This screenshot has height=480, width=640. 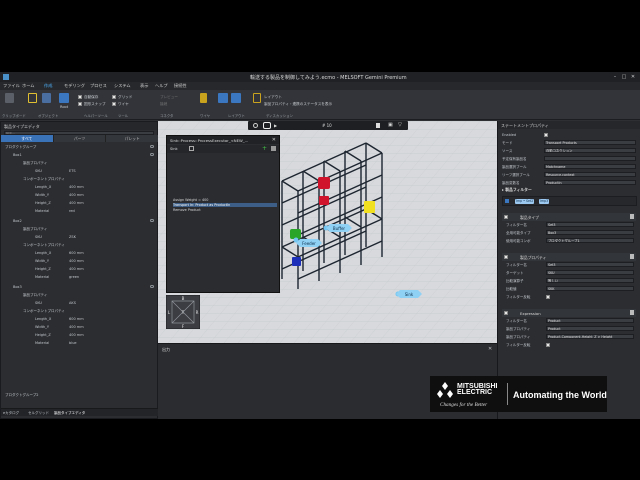 I want to click on tab-pallet: パレット, so click(x=133, y=138).